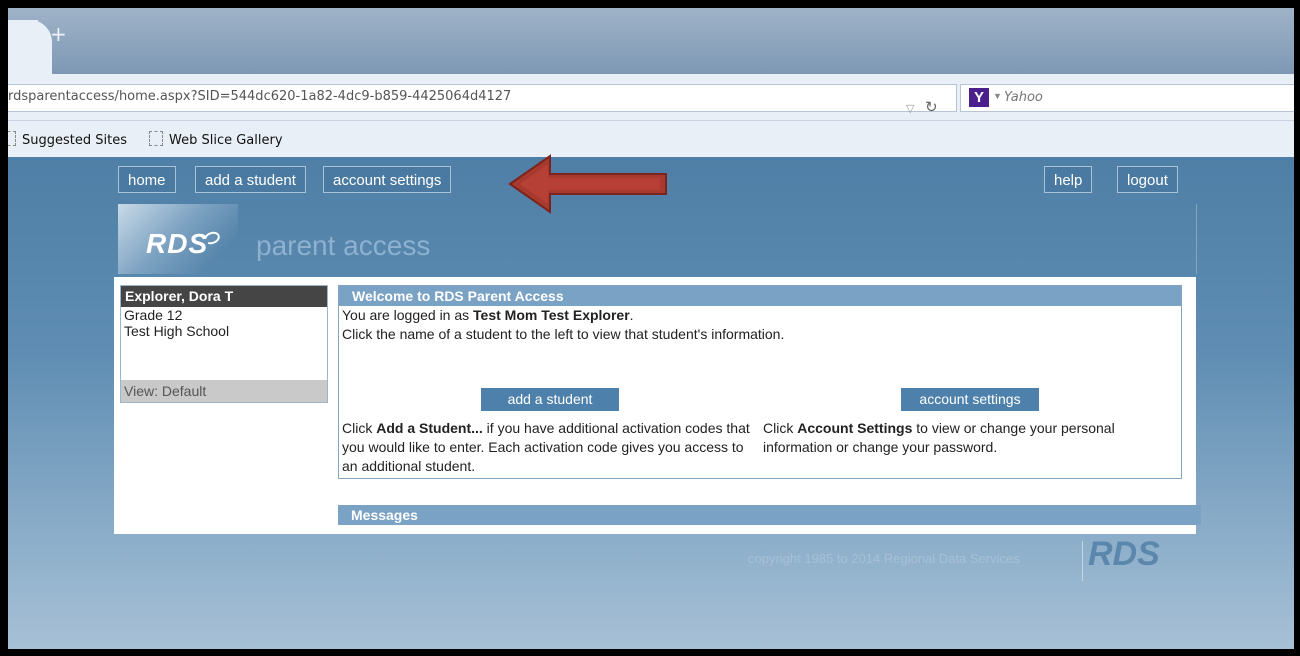 This screenshot has height=656, width=1300. Describe the element at coordinates (1068, 179) in the screenshot. I see `nav-help-button: help` at that location.